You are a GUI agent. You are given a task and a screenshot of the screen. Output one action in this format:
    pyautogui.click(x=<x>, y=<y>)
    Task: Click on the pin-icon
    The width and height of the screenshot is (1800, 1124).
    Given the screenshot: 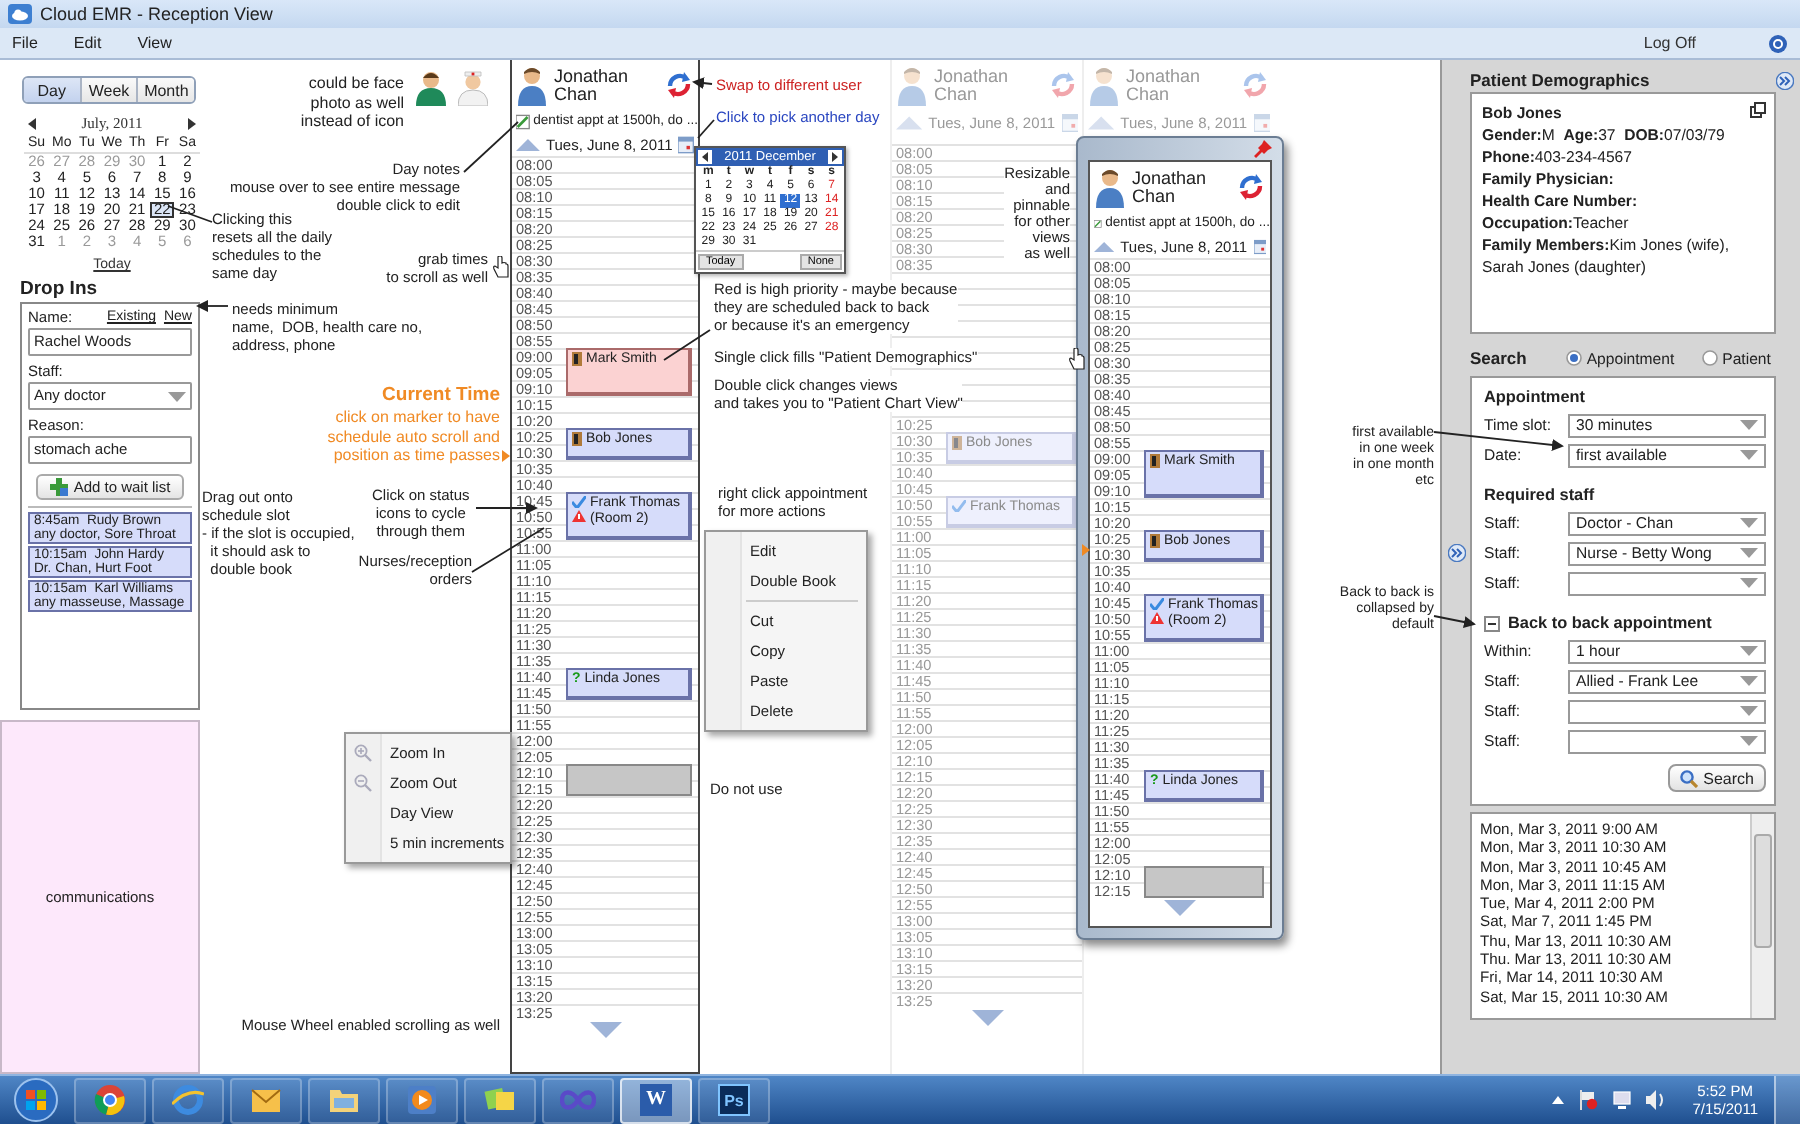 What is the action you would take?
    pyautogui.click(x=1263, y=149)
    